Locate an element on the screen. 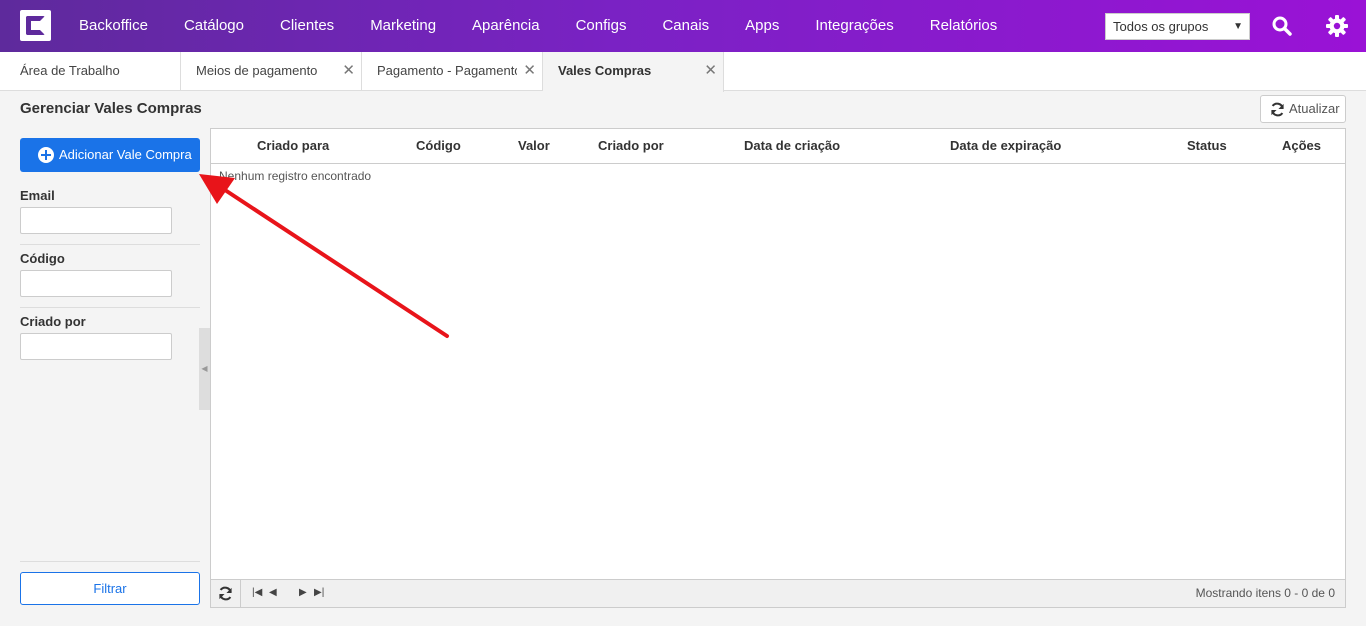  add-vale-compra-button: Adicionar Vale Compra is located at coordinates (110, 155).